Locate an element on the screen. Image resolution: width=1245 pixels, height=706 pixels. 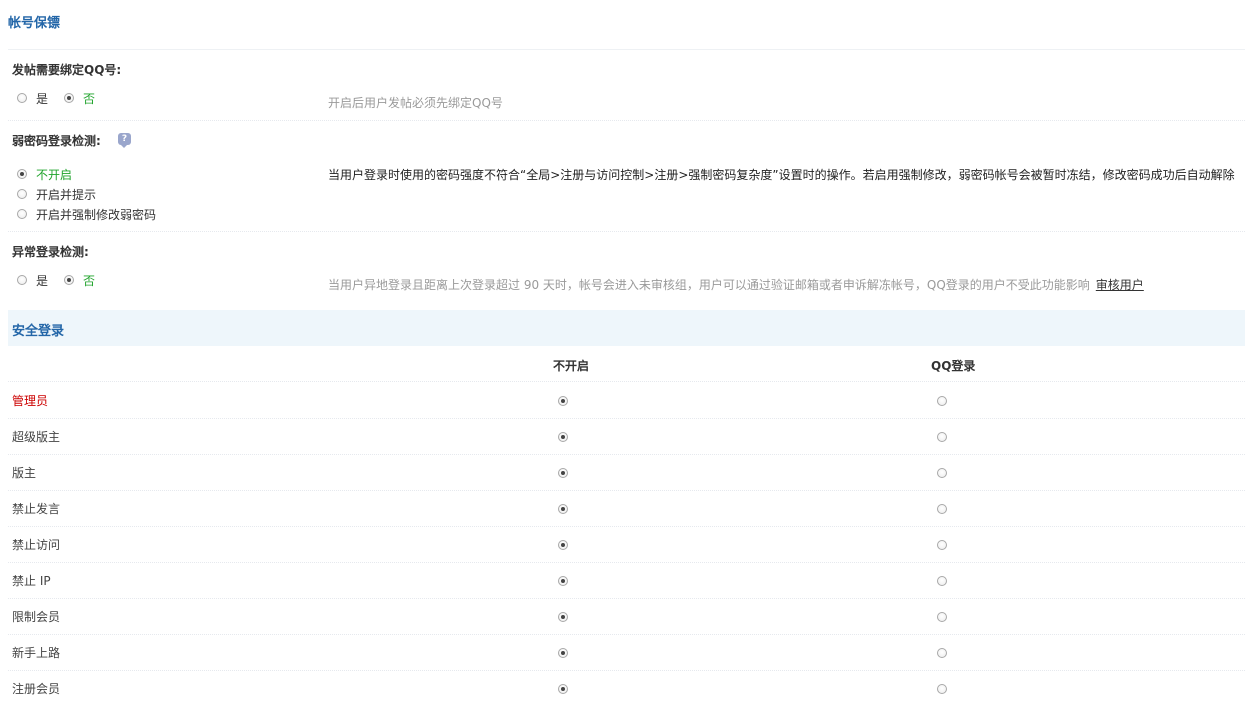
row-label: 禁止访问 is located at coordinates (36, 545).